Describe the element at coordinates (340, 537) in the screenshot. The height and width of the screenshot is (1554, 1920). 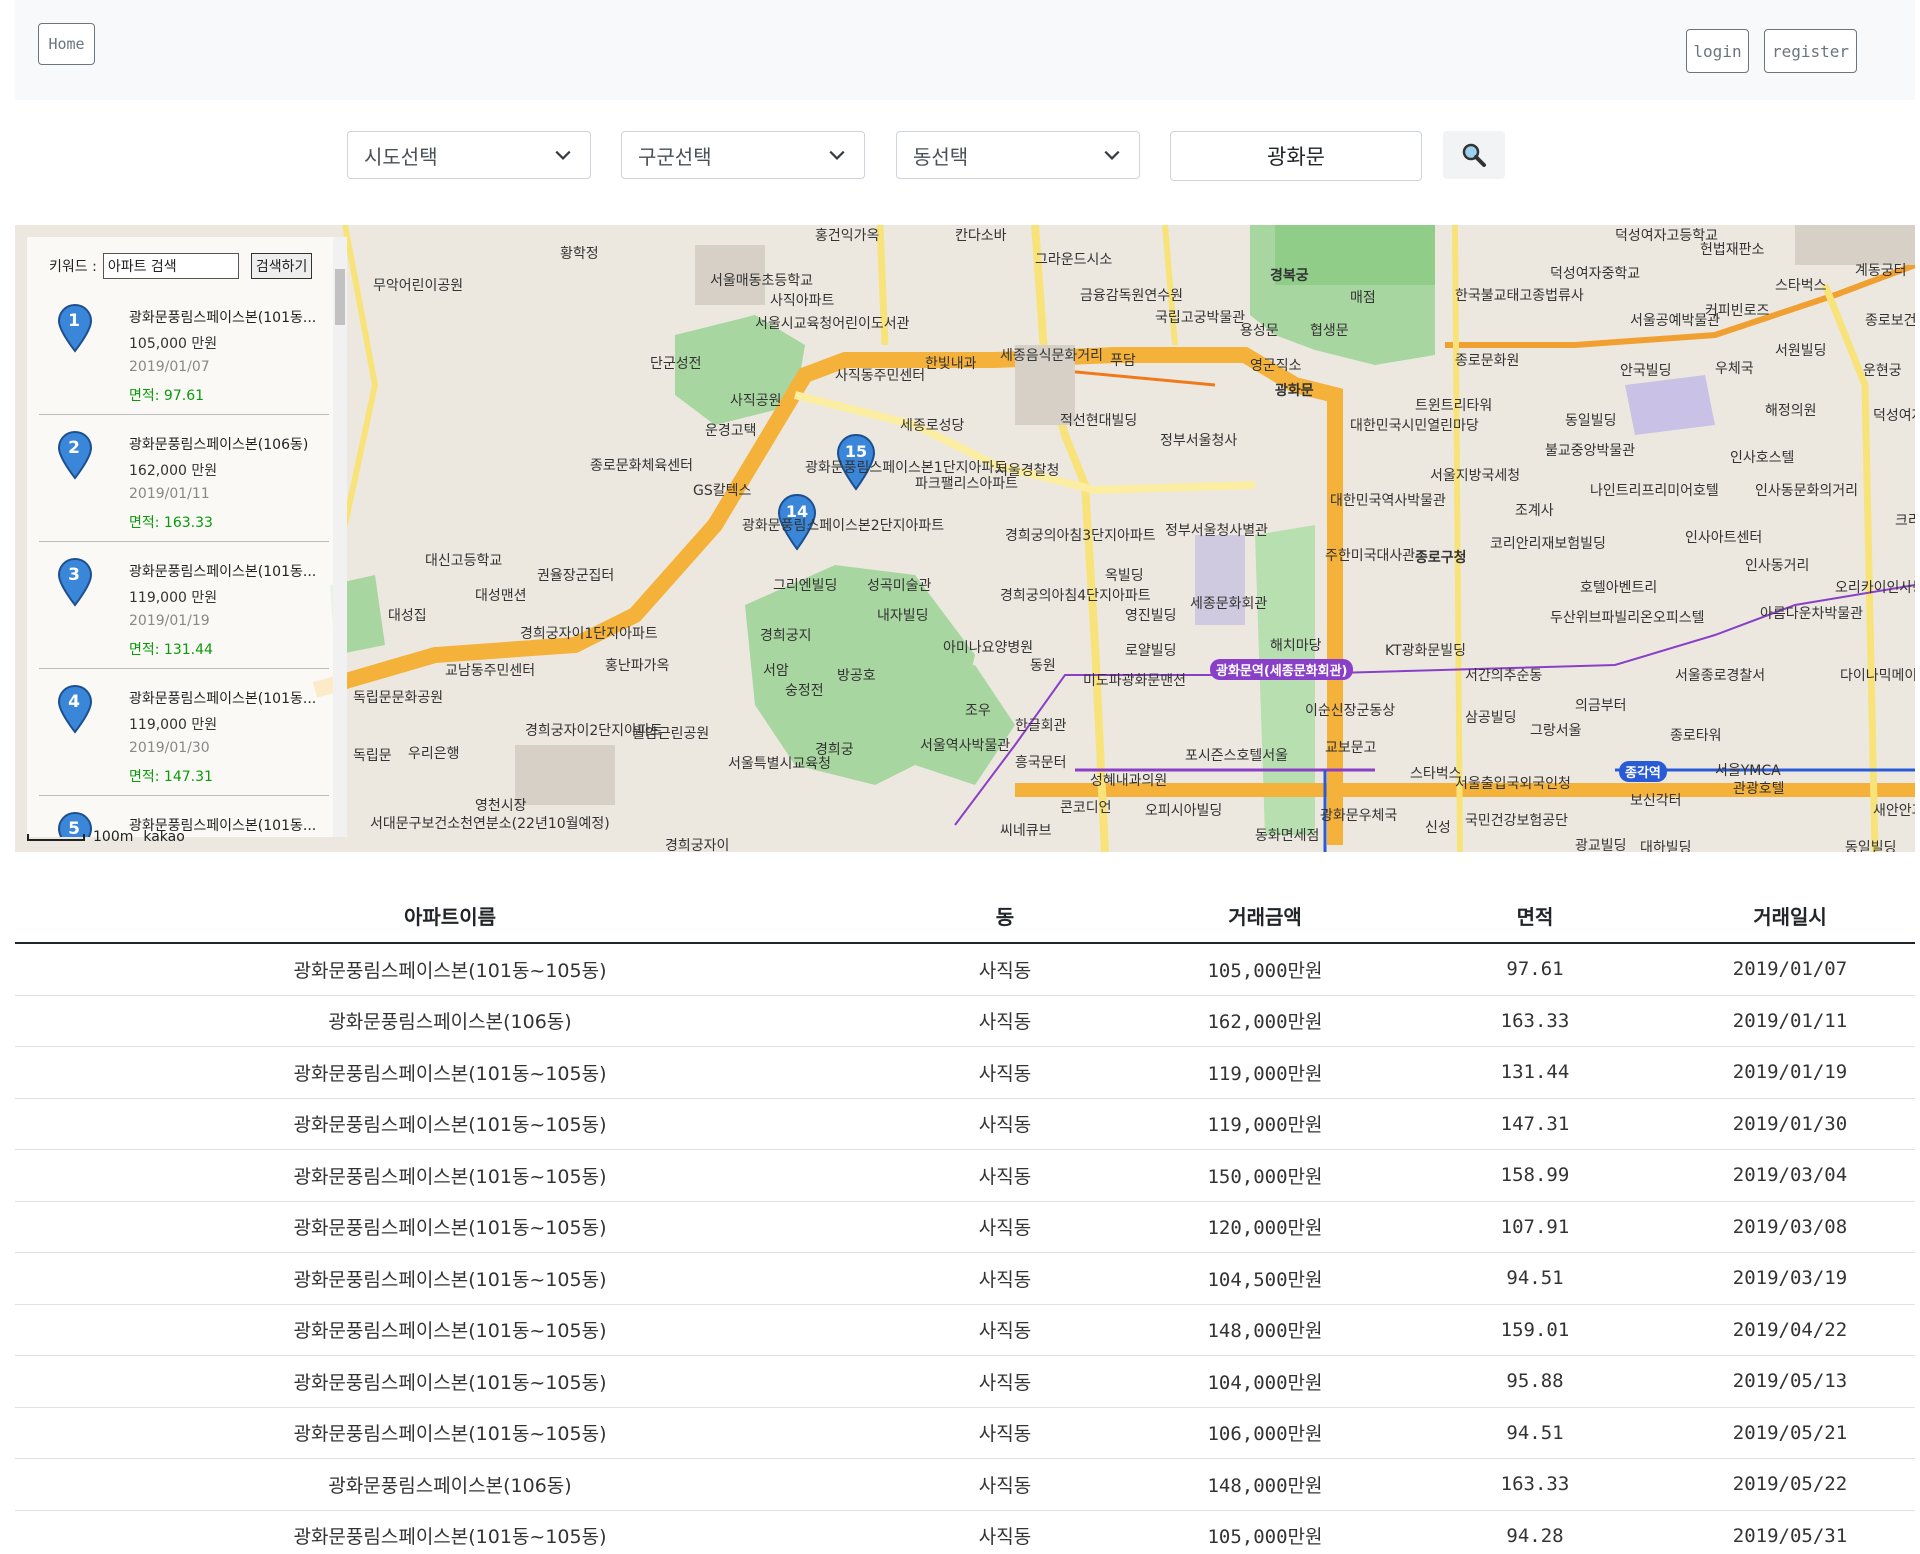
I see `list-scrollbar` at that location.